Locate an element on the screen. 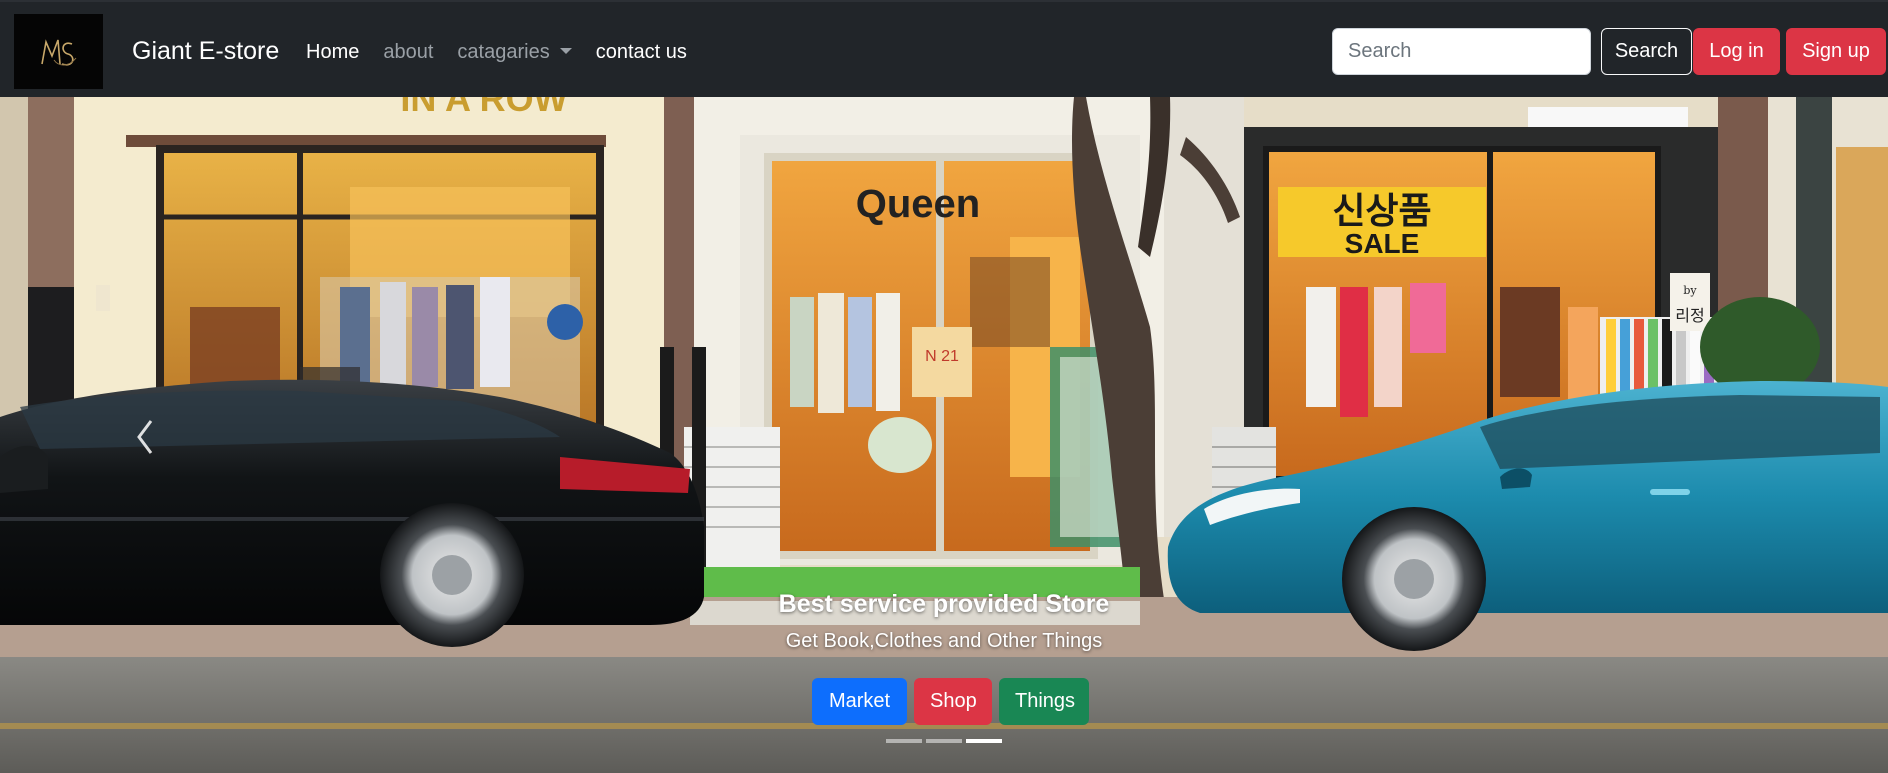 The image size is (1888, 773). shirt-print: N 21 is located at coordinates (942, 356).